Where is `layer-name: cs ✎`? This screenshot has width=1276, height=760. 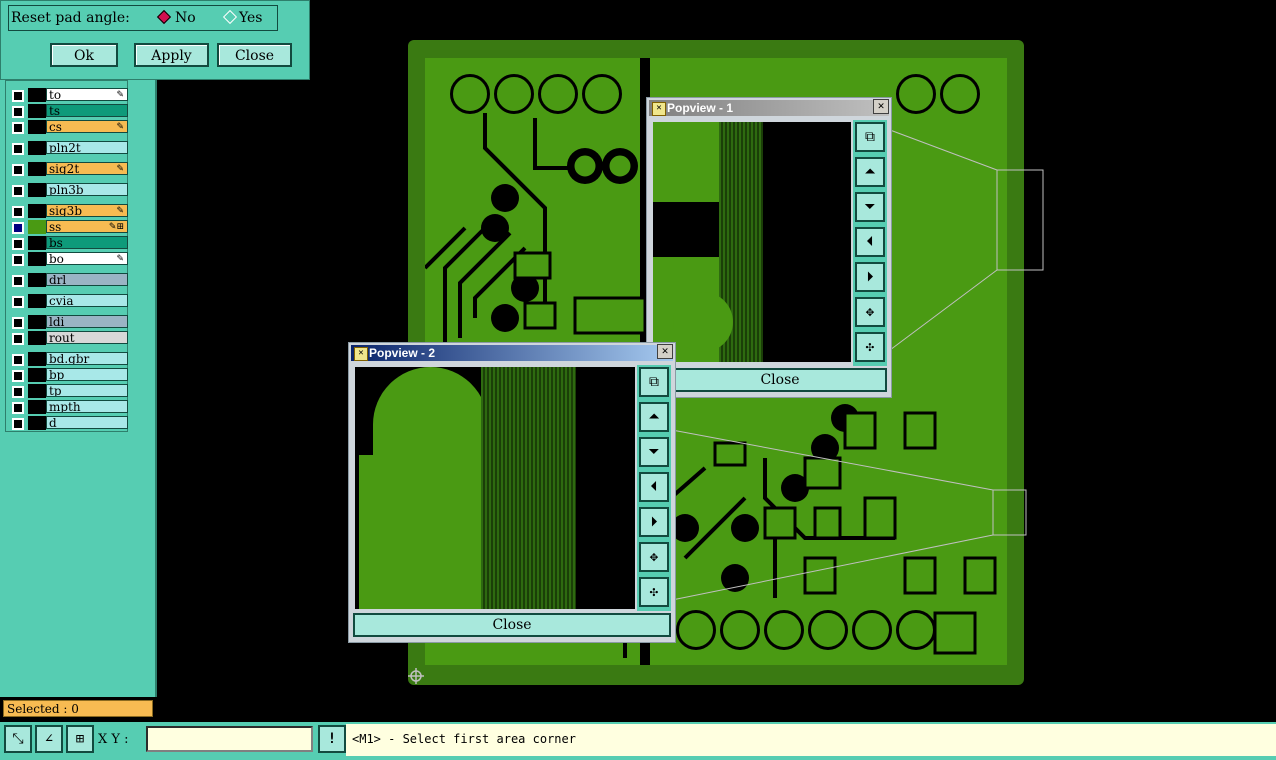 layer-name: cs ✎ is located at coordinates (87, 126).